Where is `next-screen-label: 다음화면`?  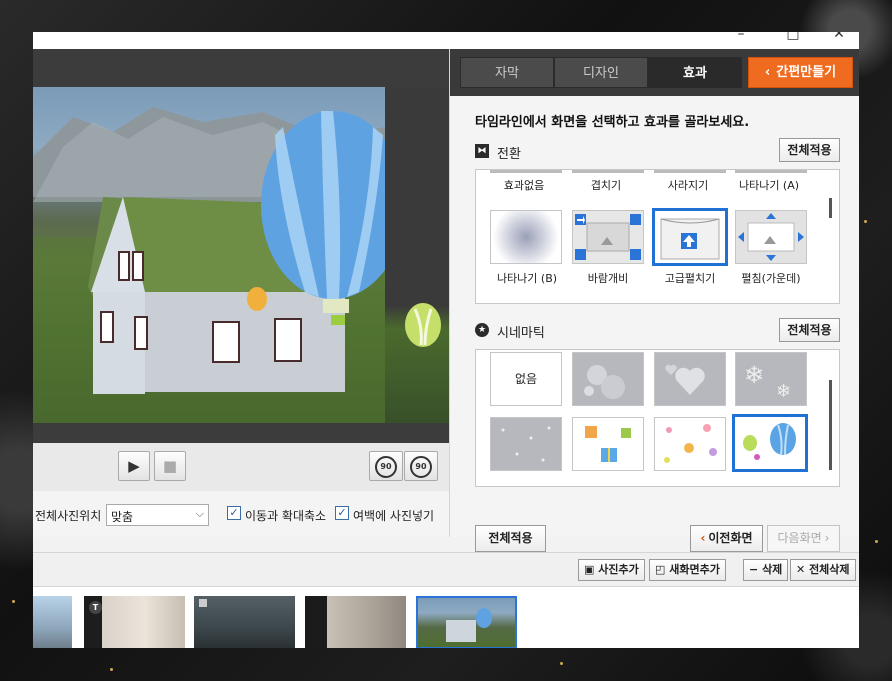 next-screen-label: 다음화면 is located at coordinates (799, 538).